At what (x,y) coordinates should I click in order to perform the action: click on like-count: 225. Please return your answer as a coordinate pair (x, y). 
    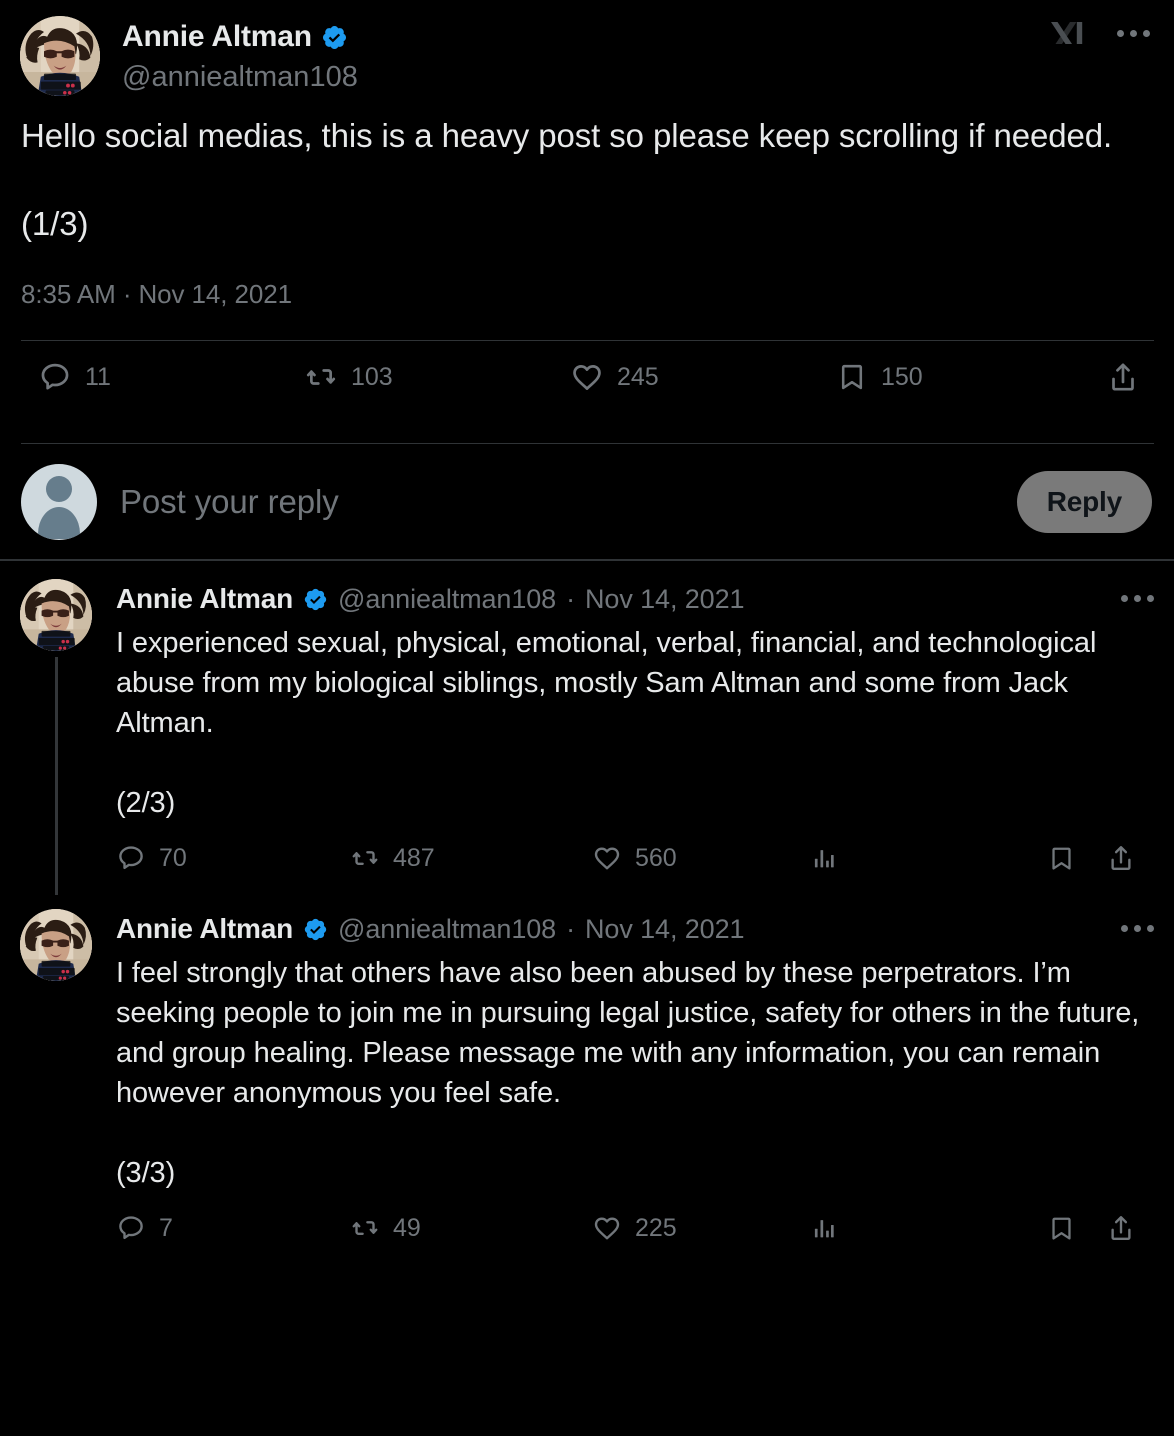
    Looking at the image, I should click on (656, 1227).